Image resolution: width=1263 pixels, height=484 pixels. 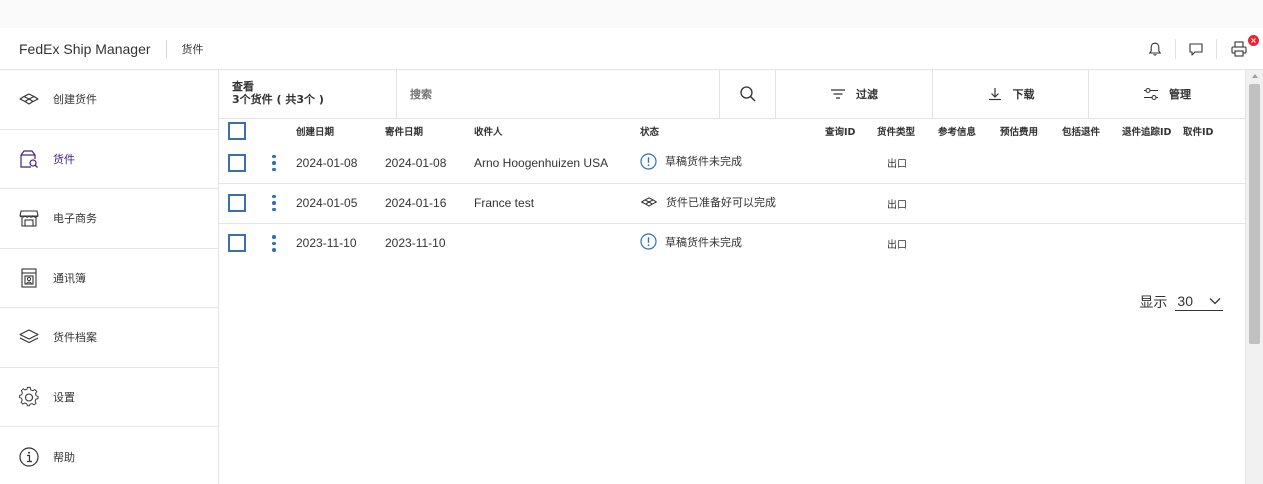 What do you see at coordinates (1151, 94) in the screenshot?
I see `sliders-icon` at bounding box center [1151, 94].